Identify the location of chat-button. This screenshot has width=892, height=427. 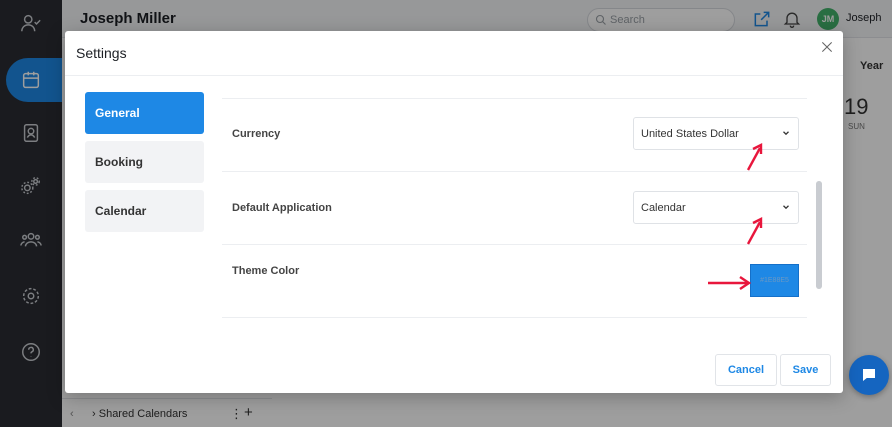
(869, 375).